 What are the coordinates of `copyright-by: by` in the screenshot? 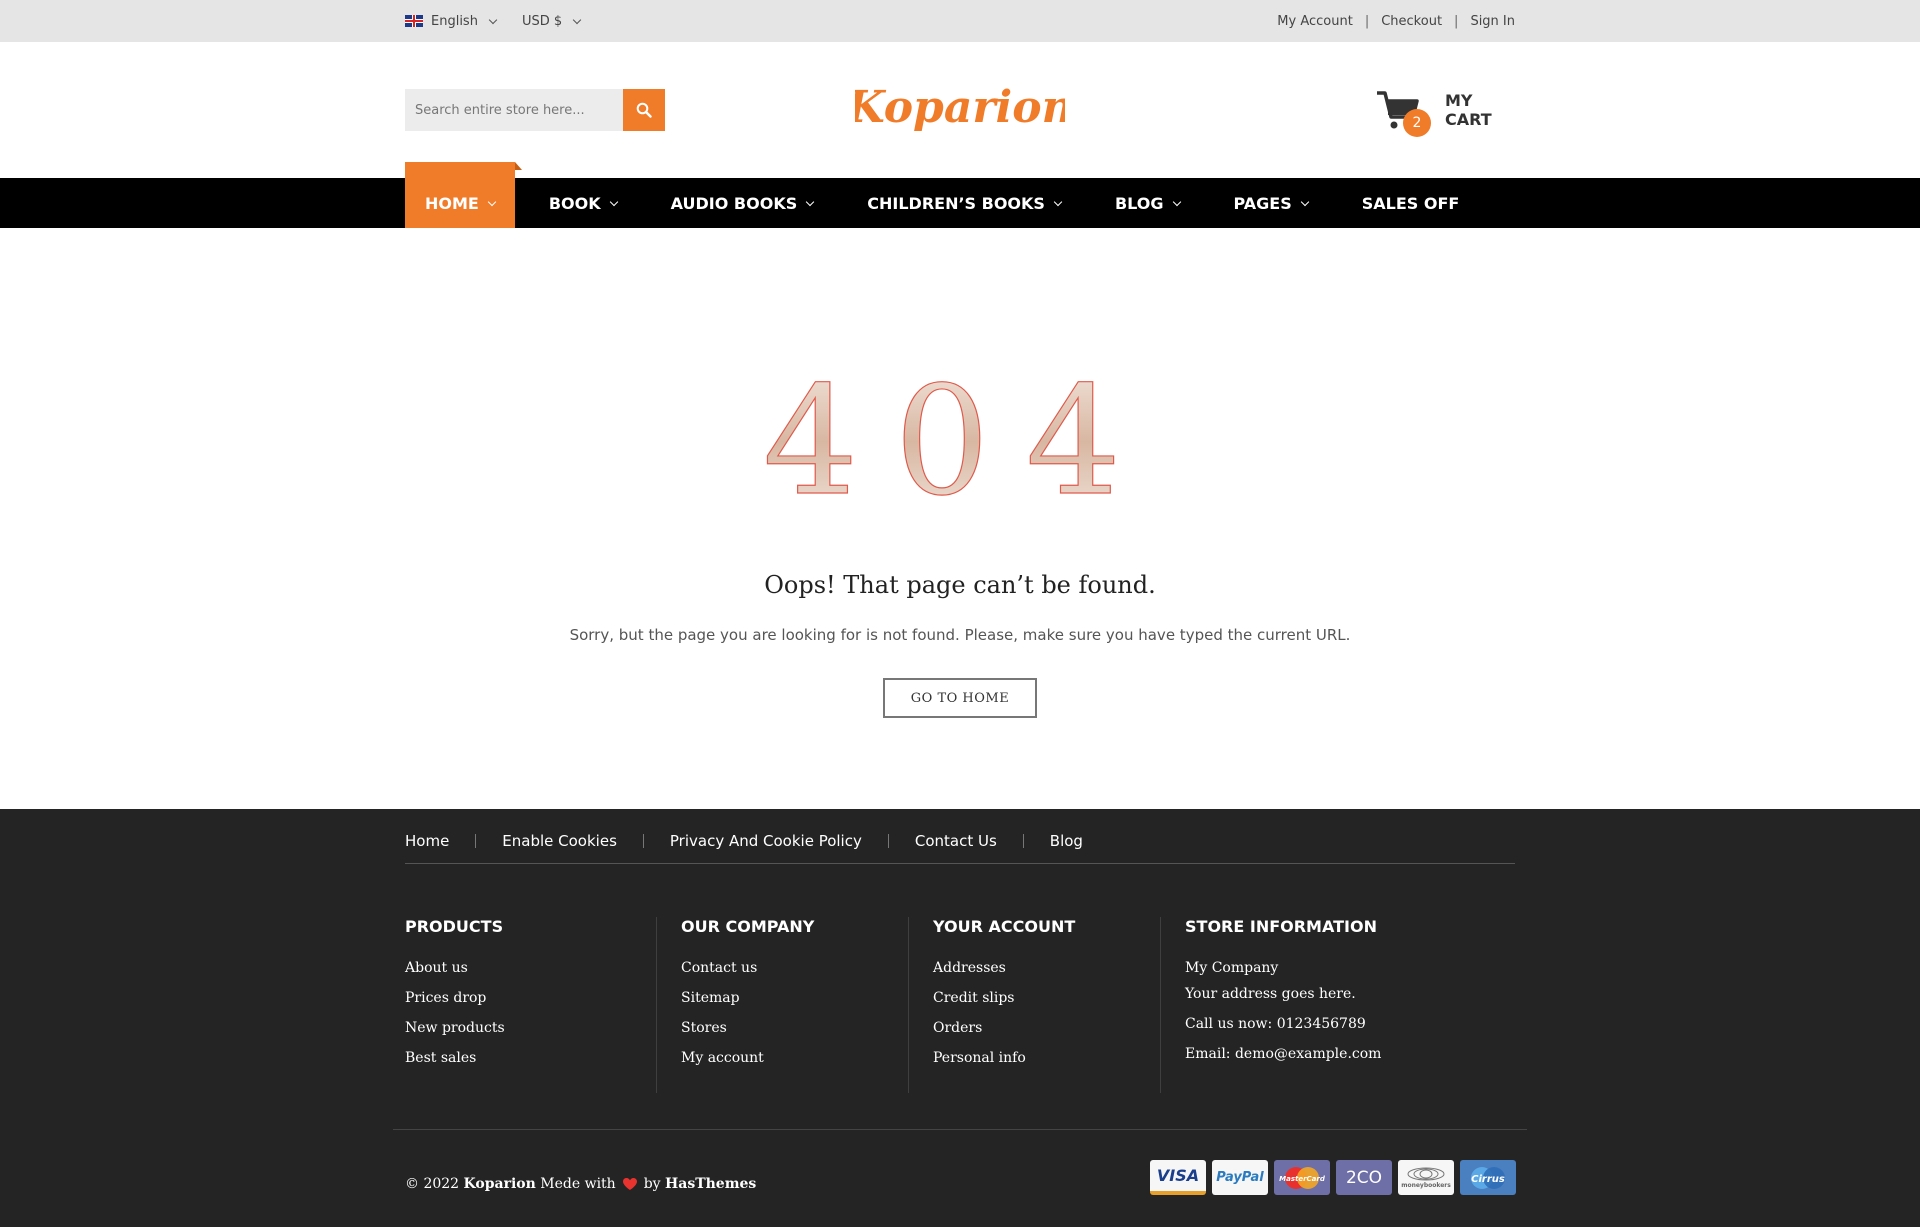 It's located at (652, 1184).